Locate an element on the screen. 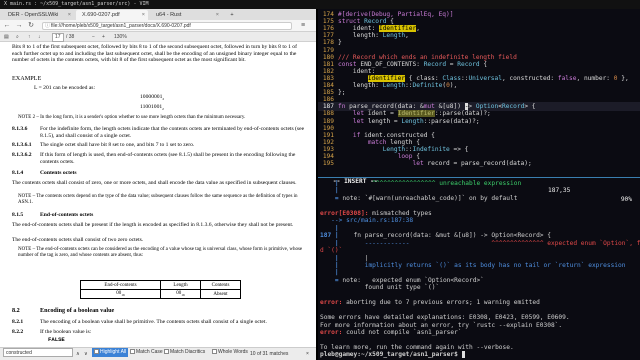 This screenshot has width=640, height=360. code-line: 195 let record = parse_record(data); is located at coordinates (479, 163).